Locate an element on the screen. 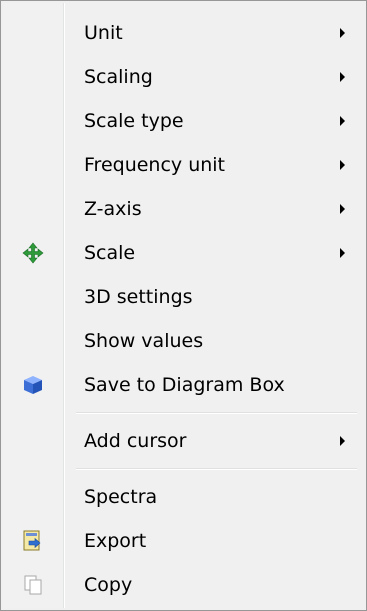 This screenshot has height=611, width=367. menu-item-label: Save to Diagram Box is located at coordinates (184, 385).